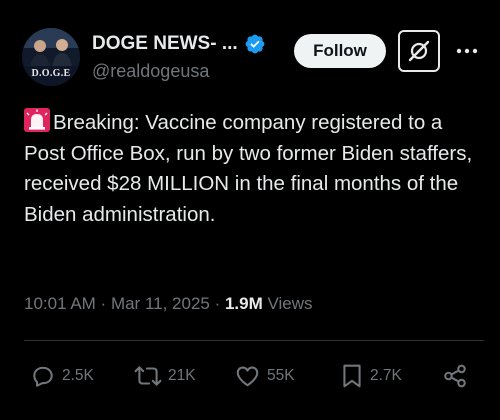  What do you see at coordinates (43, 376) in the screenshot?
I see `reply-icon` at bounding box center [43, 376].